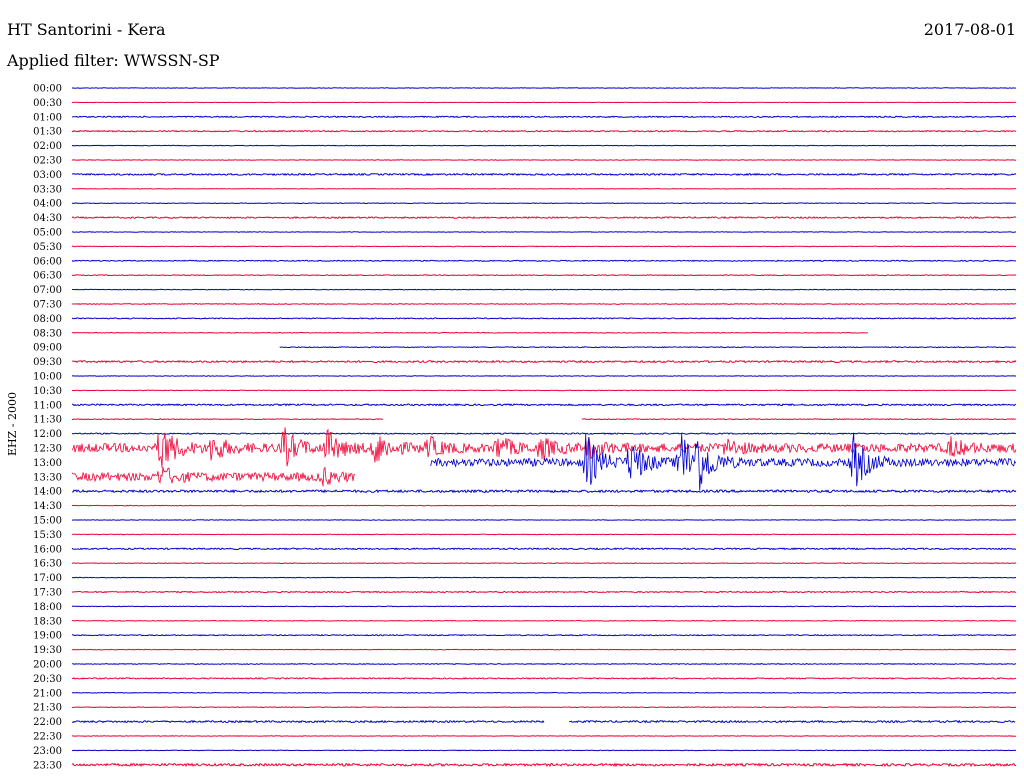  What do you see at coordinates (47, 549) in the screenshot?
I see `time-tick-label: 16:00` at bounding box center [47, 549].